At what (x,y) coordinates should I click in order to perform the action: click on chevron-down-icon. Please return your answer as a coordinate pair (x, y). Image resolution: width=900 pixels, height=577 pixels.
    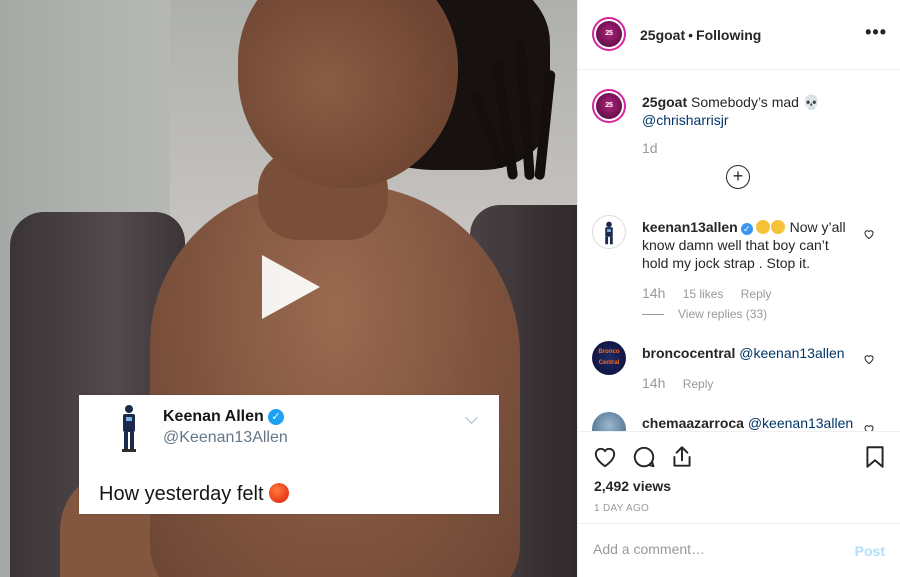
    Looking at the image, I should click on (471, 417).